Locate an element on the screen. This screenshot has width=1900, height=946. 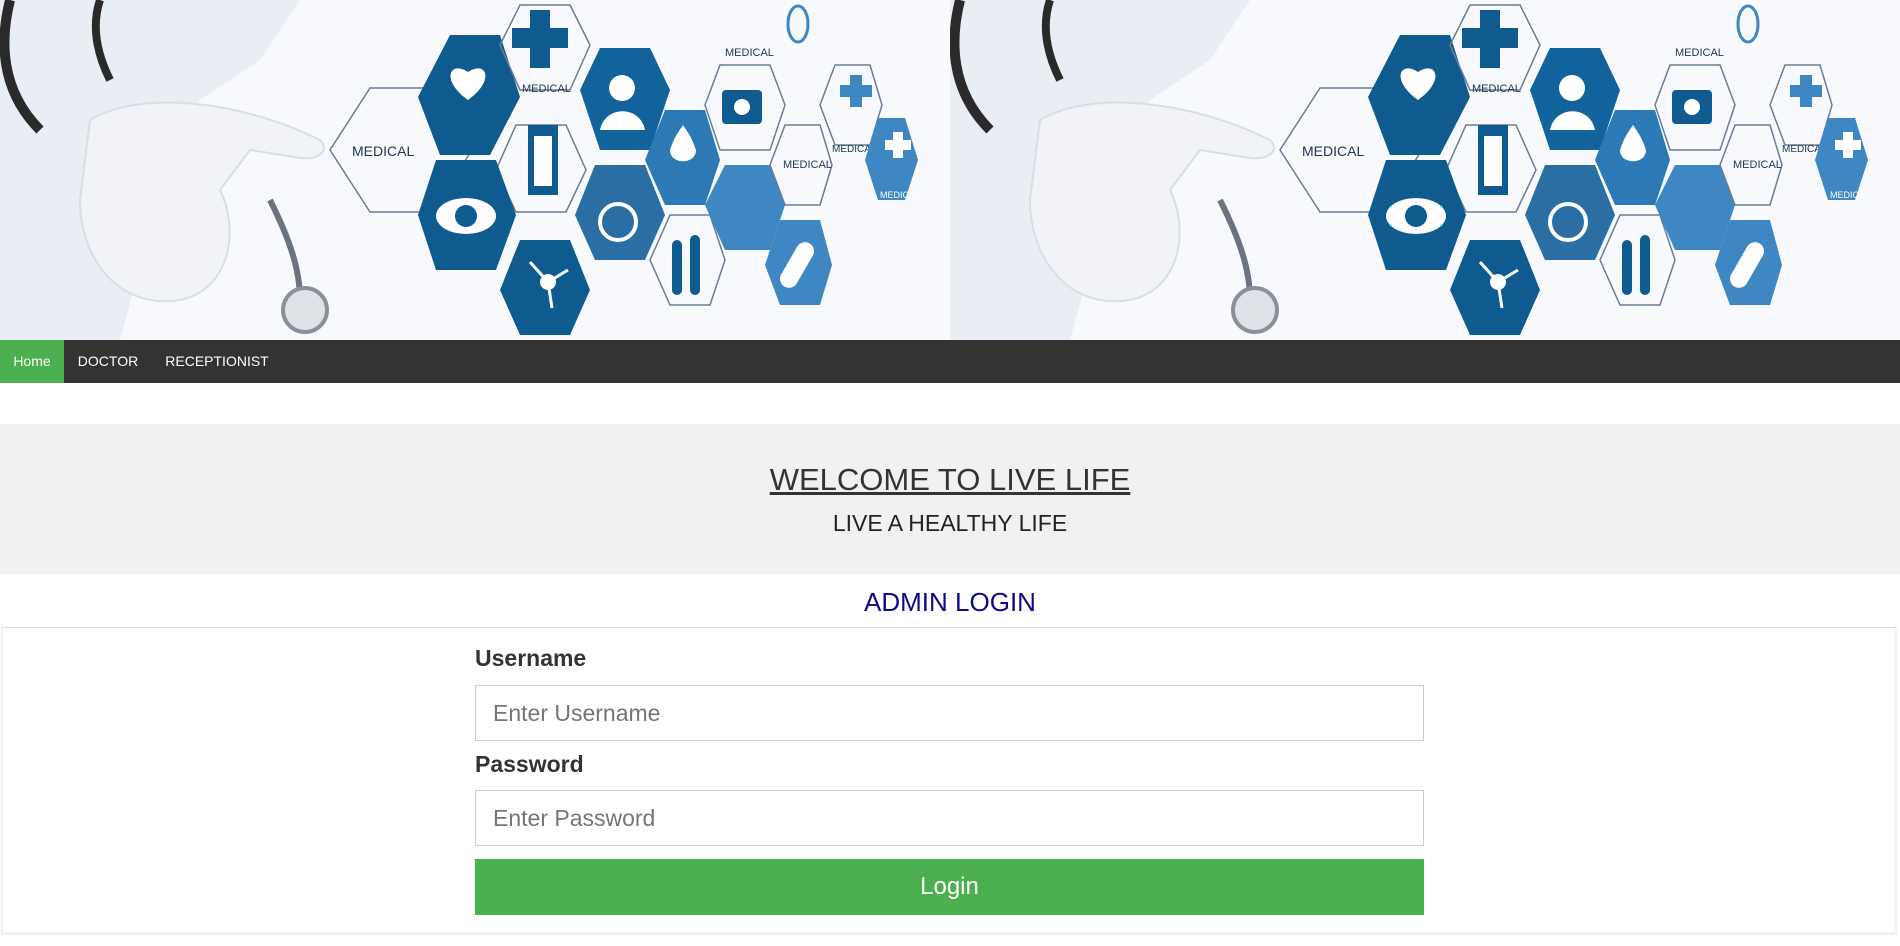
nav-doctor: DOCTOR is located at coordinates (108, 361).